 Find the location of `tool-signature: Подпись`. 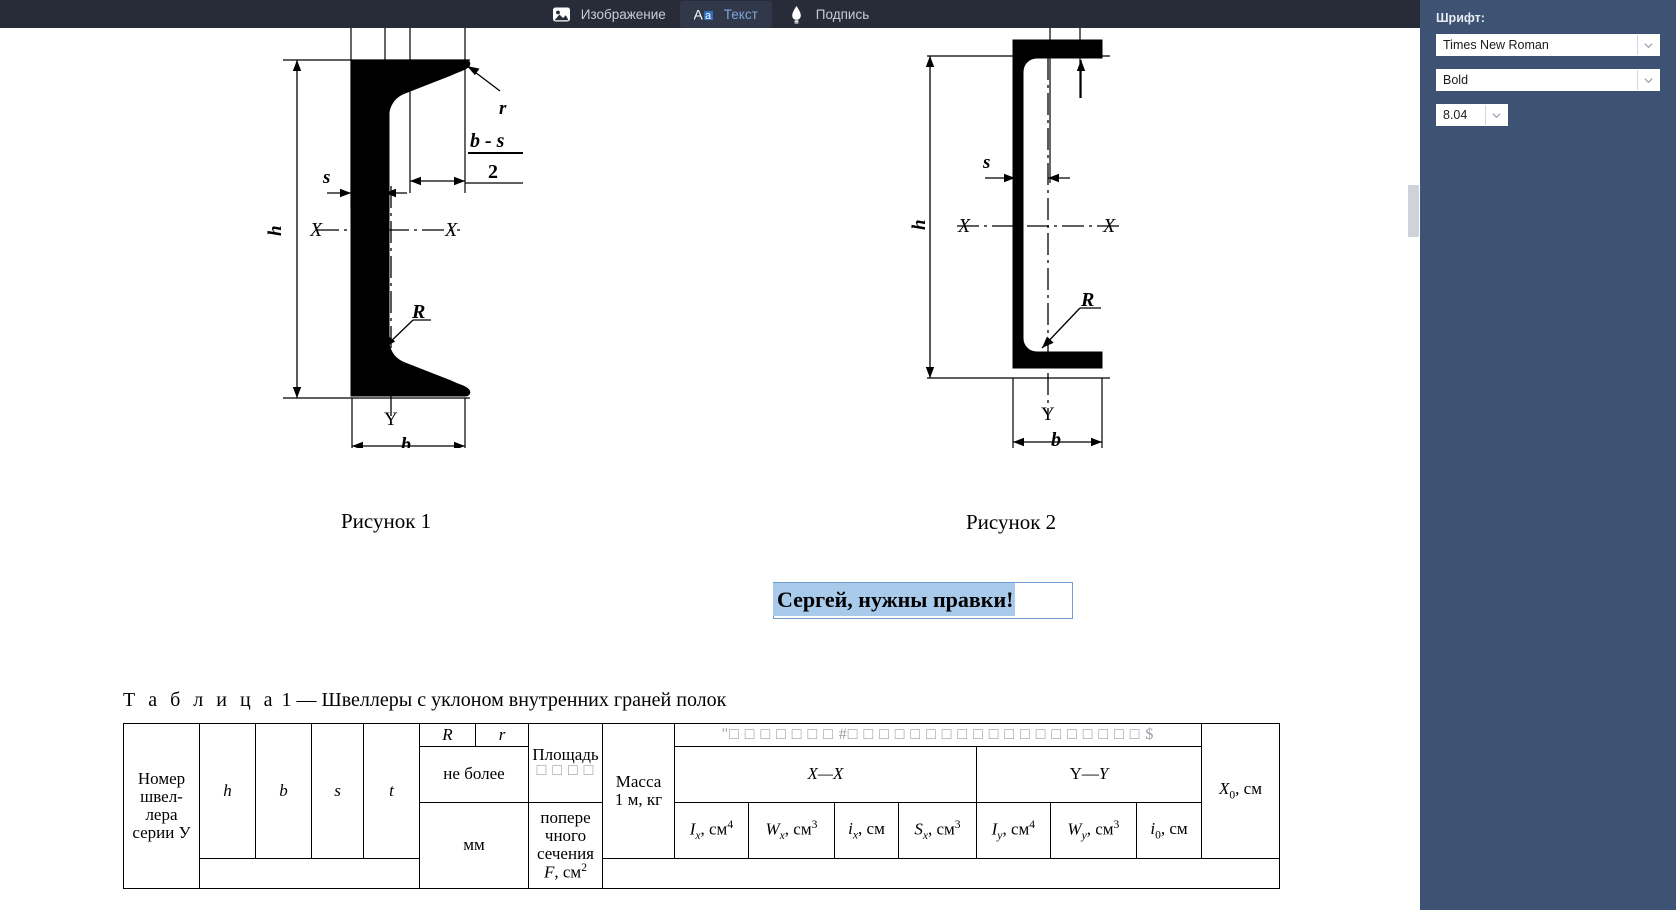

tool-signature: Подпись is located at coordinates (827, 14).